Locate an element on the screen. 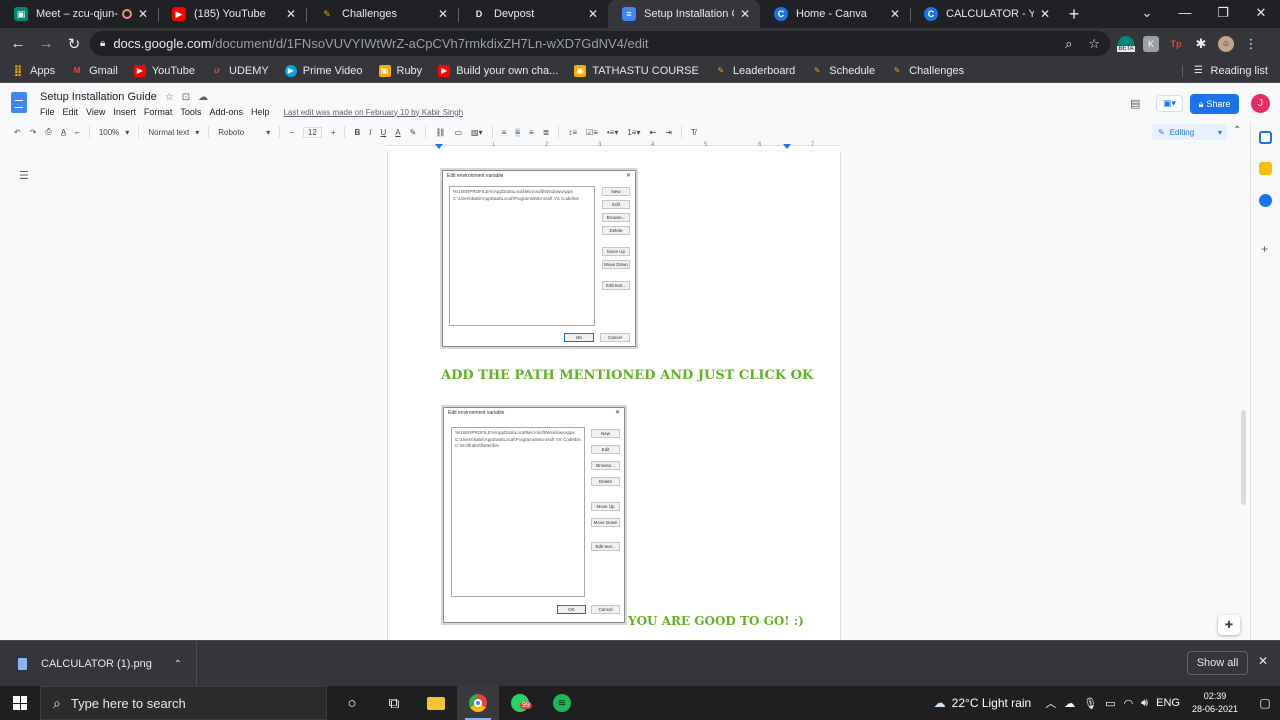 The width and height of the screenshot is (1280, 720). editing-mode-select: ✎ Editing ▾ is located at coordinates (1189, 132).